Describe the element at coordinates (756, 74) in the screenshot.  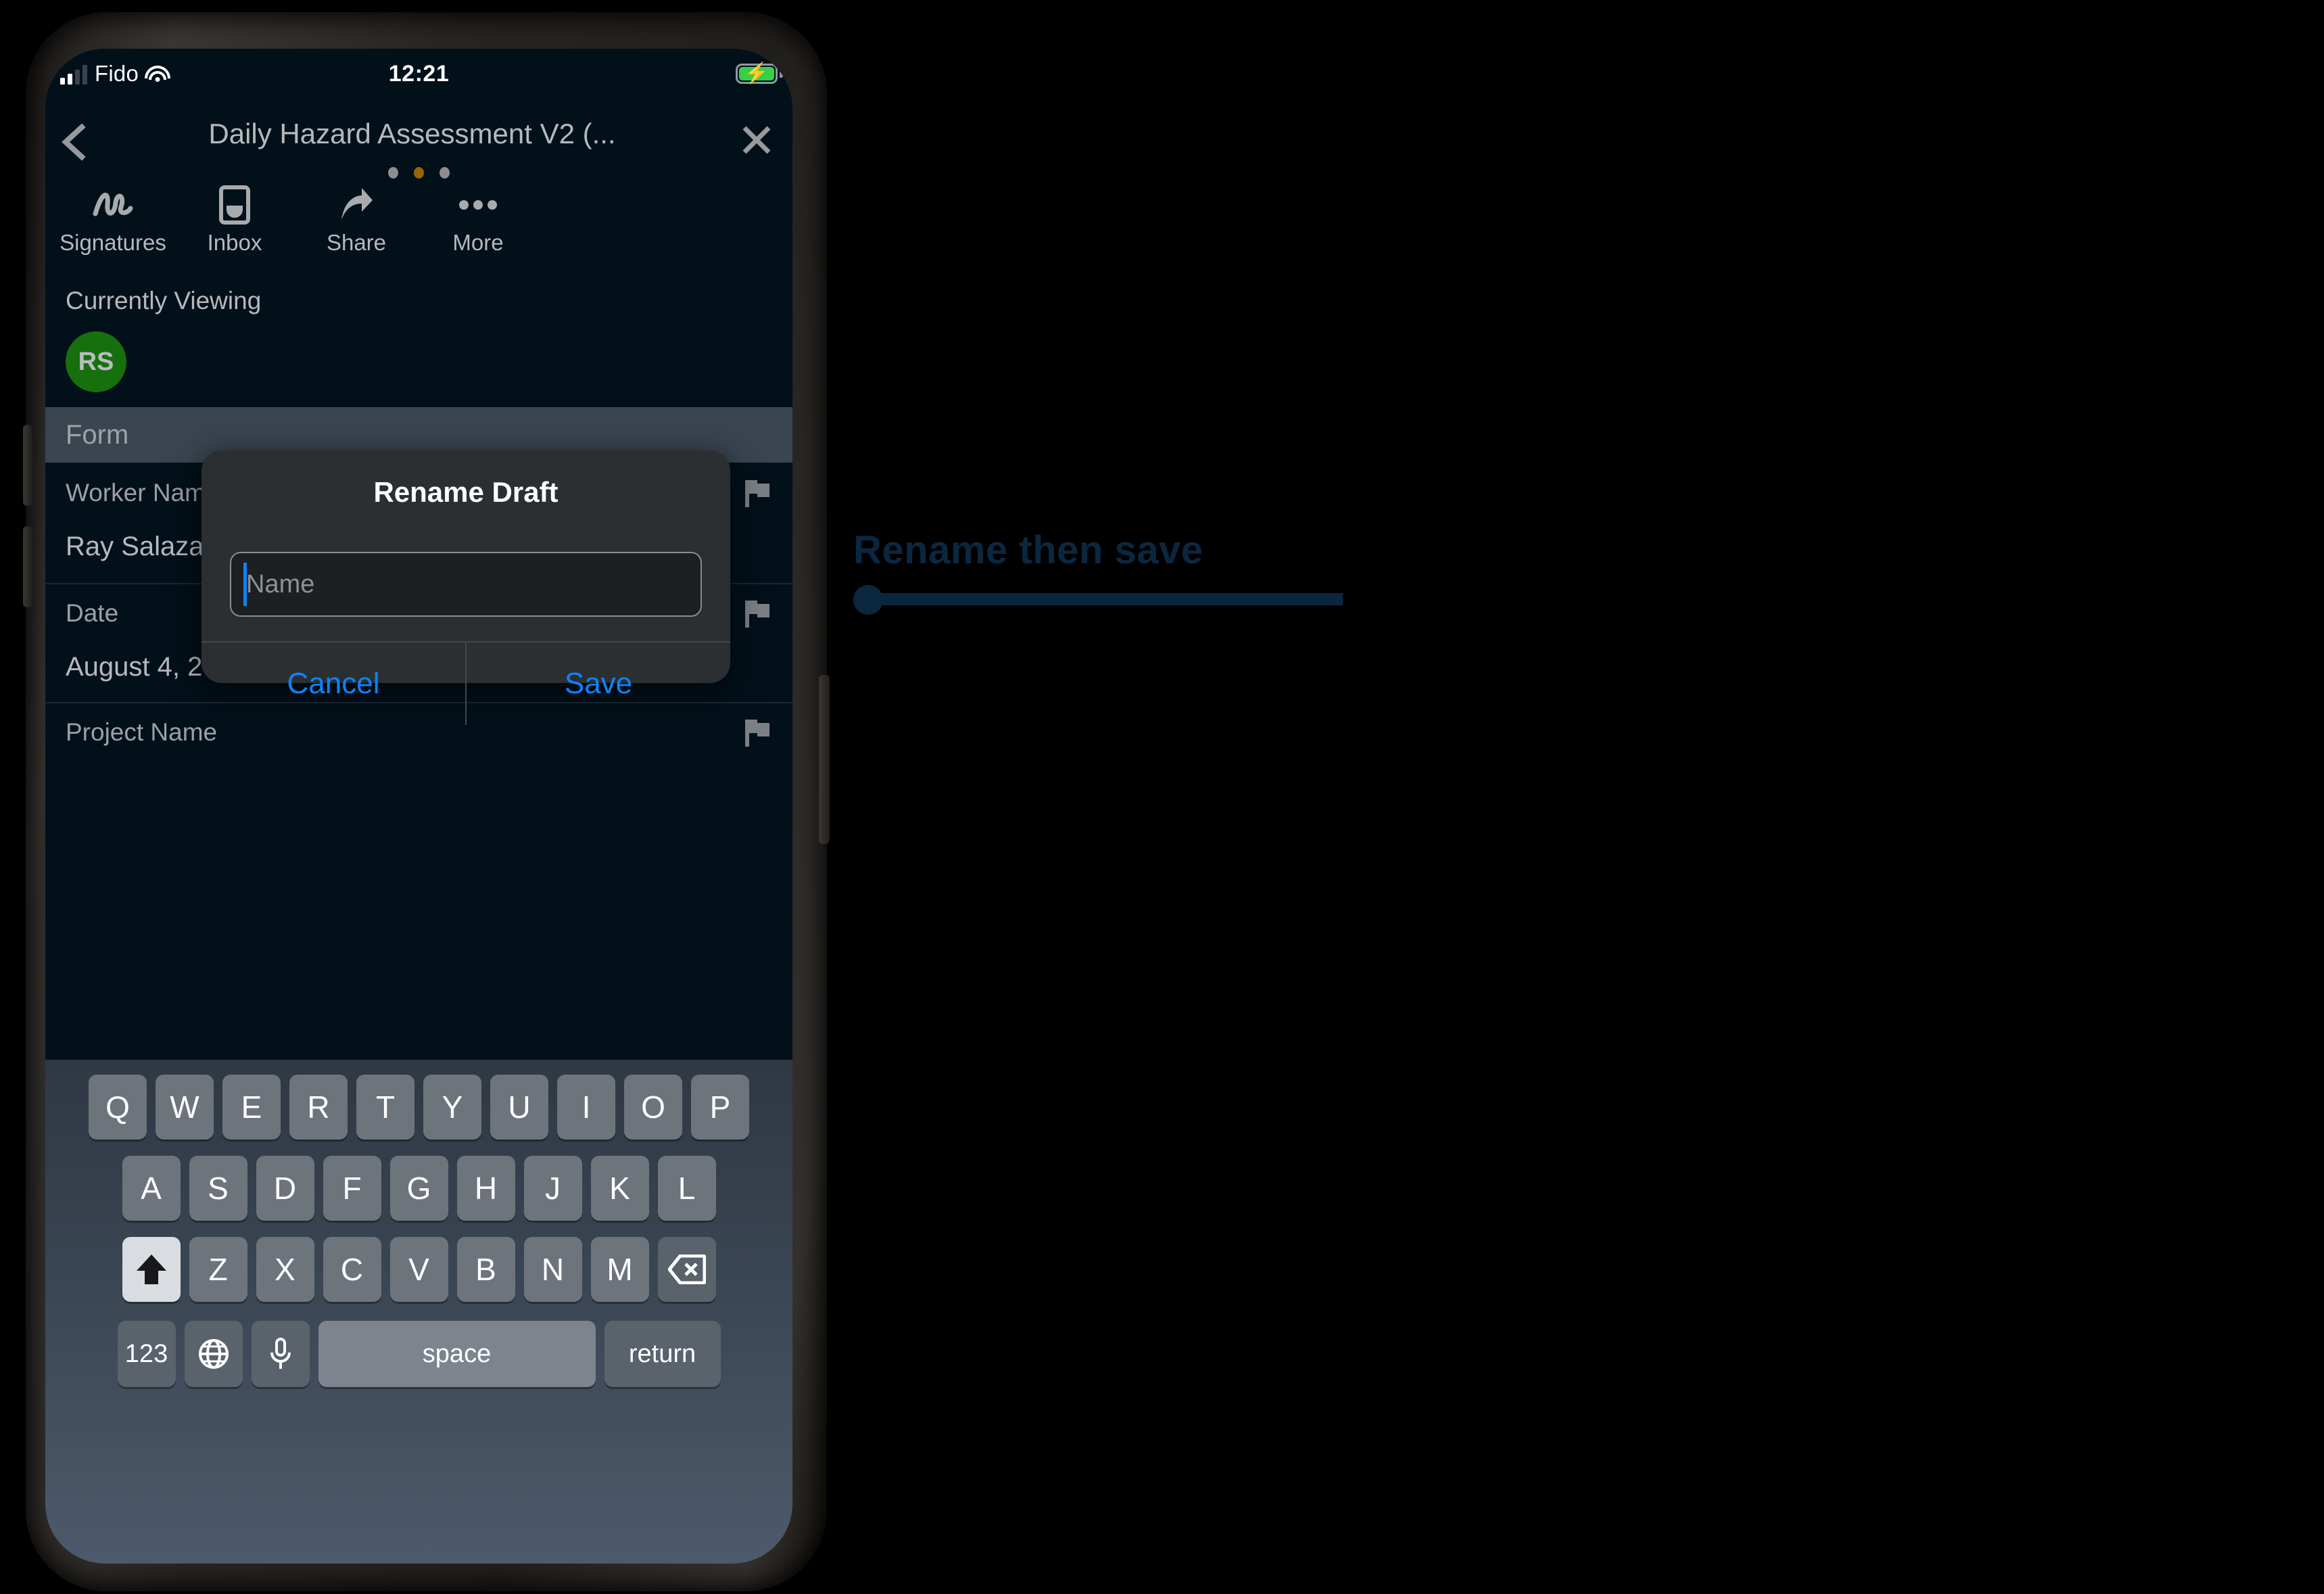
I see `charging-bolt-icon: ⚡` at that location.